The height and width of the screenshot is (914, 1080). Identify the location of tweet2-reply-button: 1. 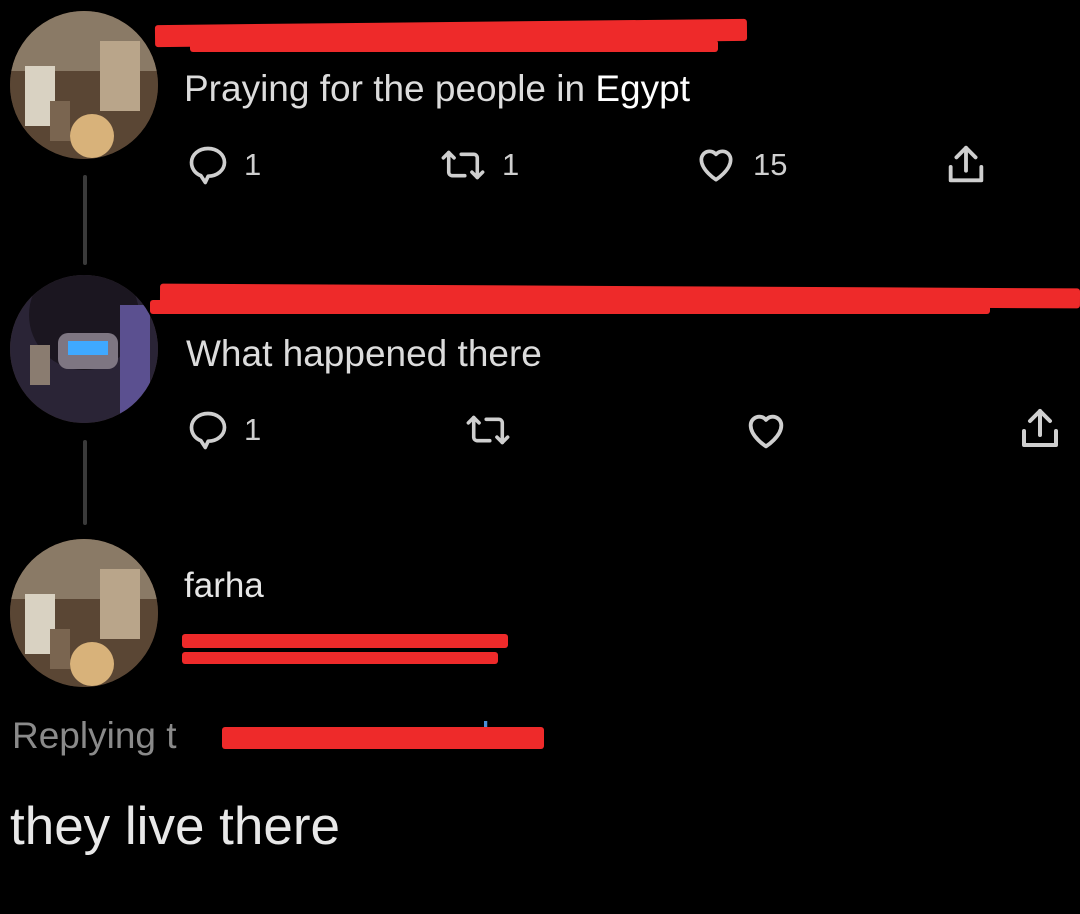
(223, 430).